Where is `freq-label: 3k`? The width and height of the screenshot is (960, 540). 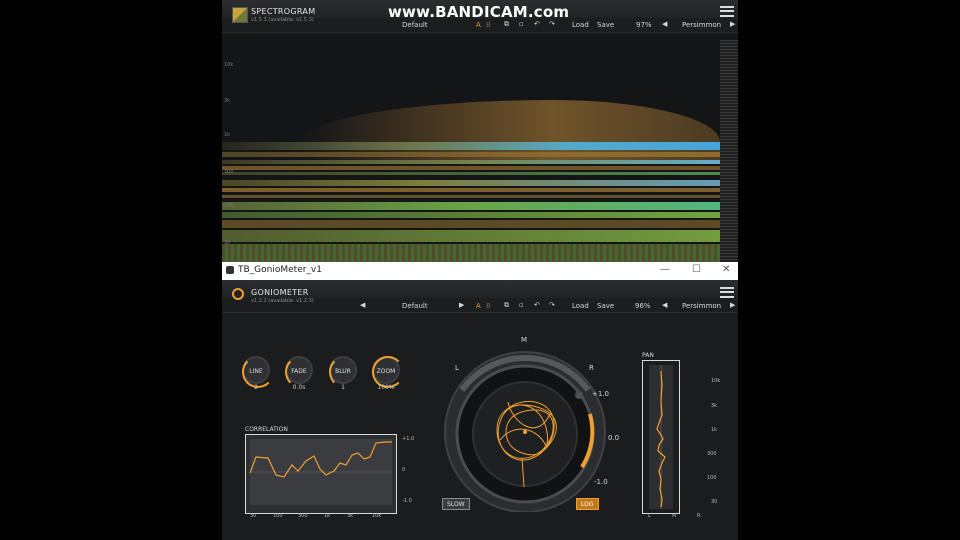
freq-label: 3k is located at coordinates (227, 101).